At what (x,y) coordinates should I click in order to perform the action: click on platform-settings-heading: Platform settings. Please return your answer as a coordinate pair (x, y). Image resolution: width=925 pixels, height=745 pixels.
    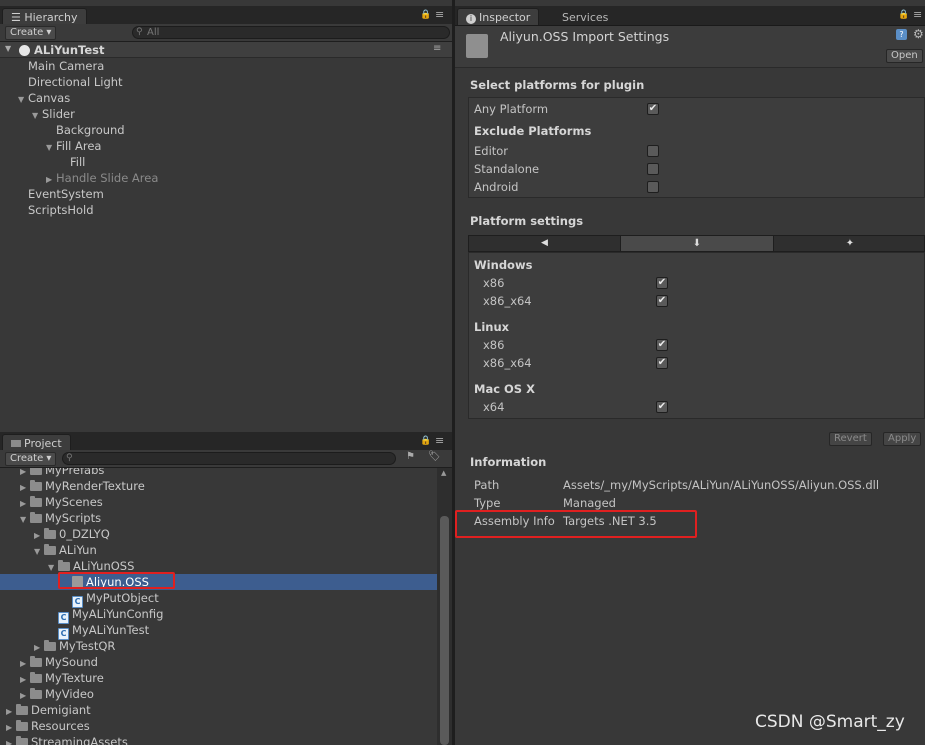
    Looking at the image, I should click on (527, 221).